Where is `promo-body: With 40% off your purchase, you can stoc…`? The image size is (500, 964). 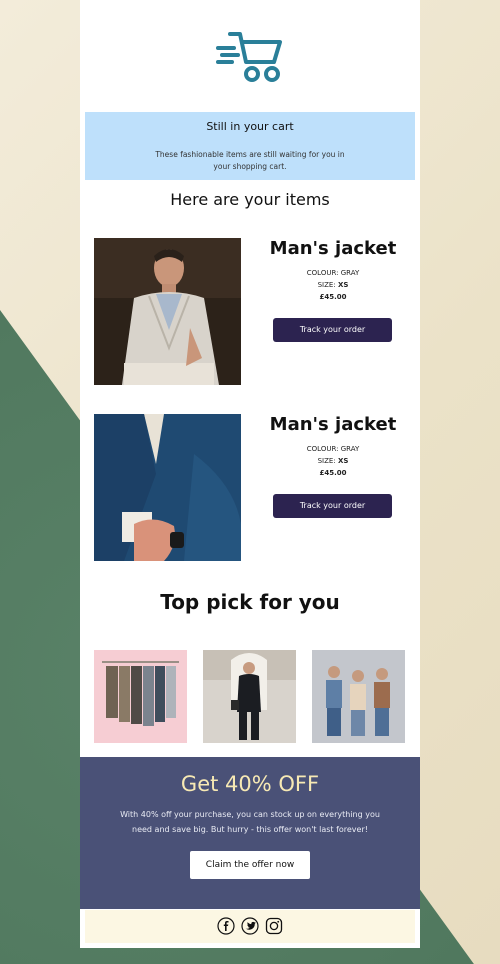
promo-body: With 40% off your purchase, you can stoc… is located at coordinates (250, 822).